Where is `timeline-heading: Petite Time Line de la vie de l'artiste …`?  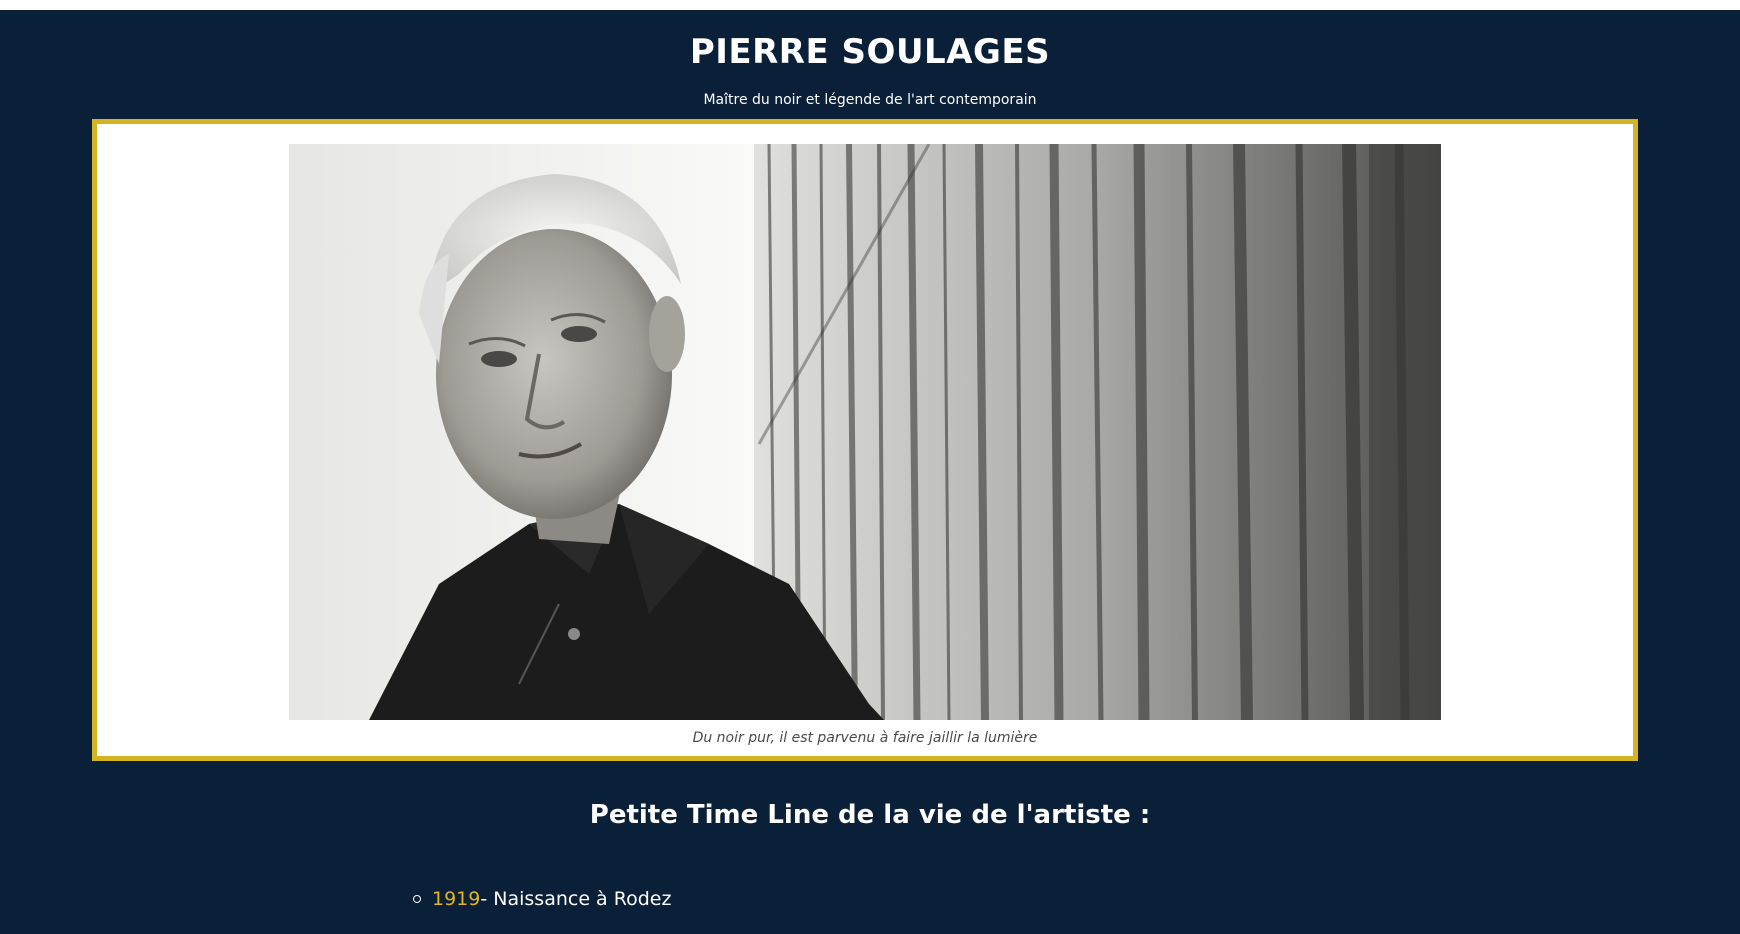
timeline-heading: Petite Time Line de la vie de l'artiste … is located at coordinates (870, 815).